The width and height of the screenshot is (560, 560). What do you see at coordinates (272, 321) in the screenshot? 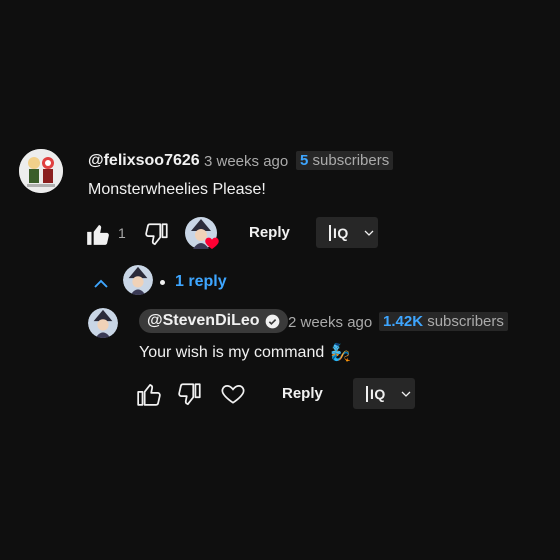
I see `verified-badge-icon` at bounding box center [272, 321].